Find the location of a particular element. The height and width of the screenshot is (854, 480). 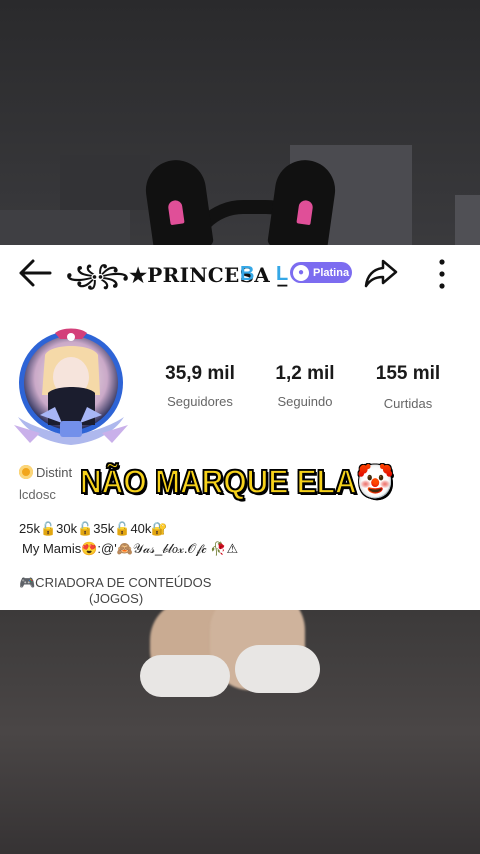

video-caption-overlay: NÃO MARQUE ELA🤡 is located at coordinates (237, 483).